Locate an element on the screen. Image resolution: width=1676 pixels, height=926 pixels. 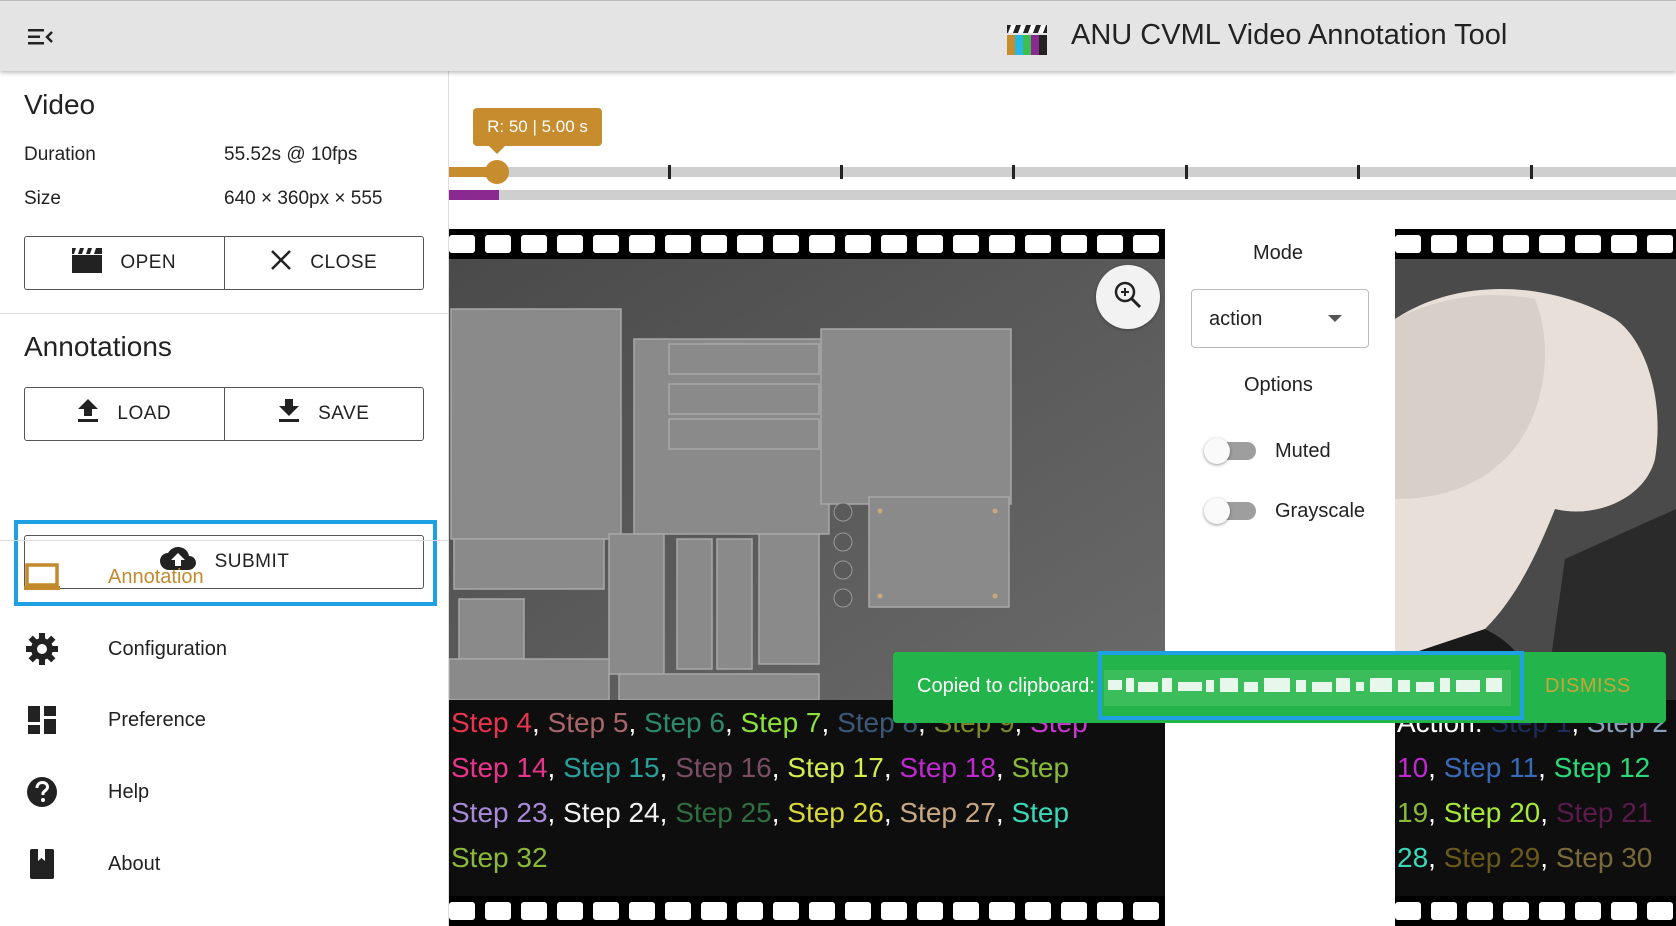
save-button: SAVE is located at coordinates (323, 414).